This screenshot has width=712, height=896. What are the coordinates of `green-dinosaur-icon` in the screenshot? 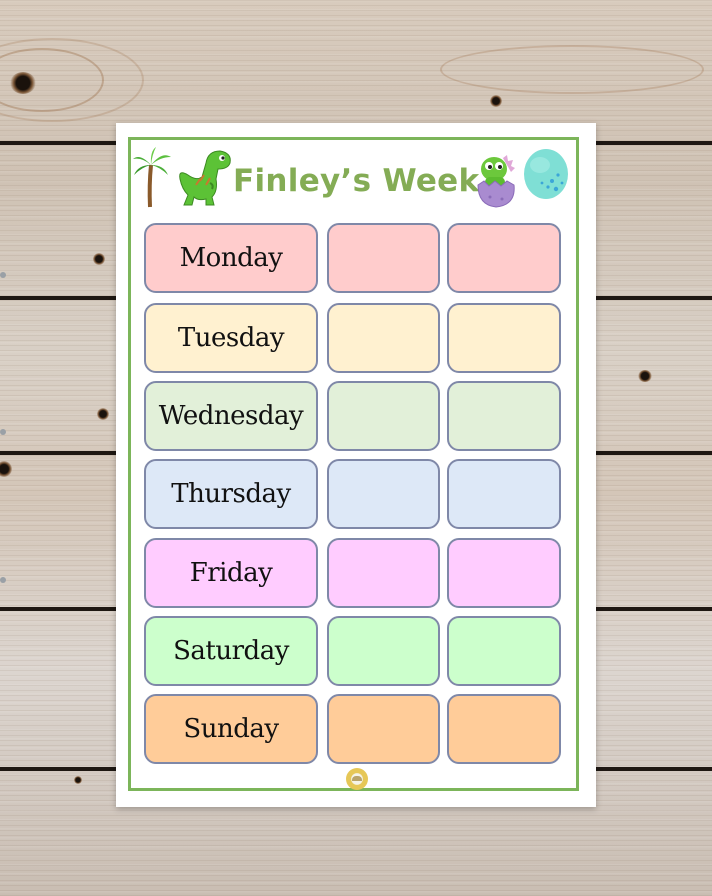 It's located at (205, 178).